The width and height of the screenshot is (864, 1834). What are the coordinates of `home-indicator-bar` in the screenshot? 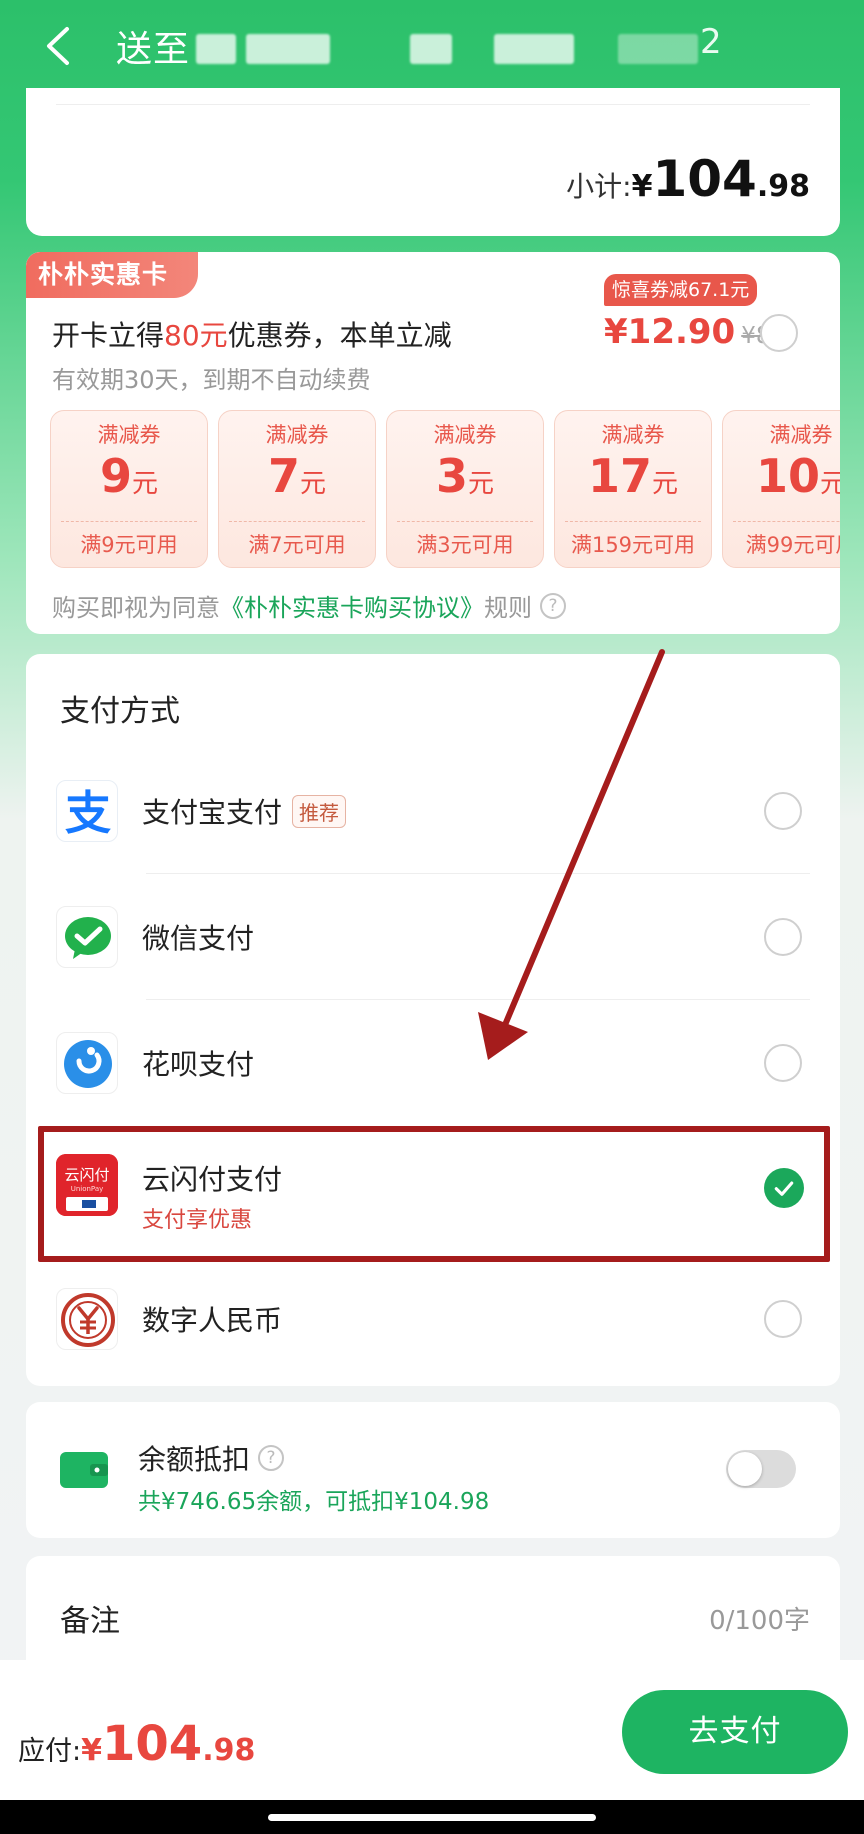 It's located at (432, 1817).